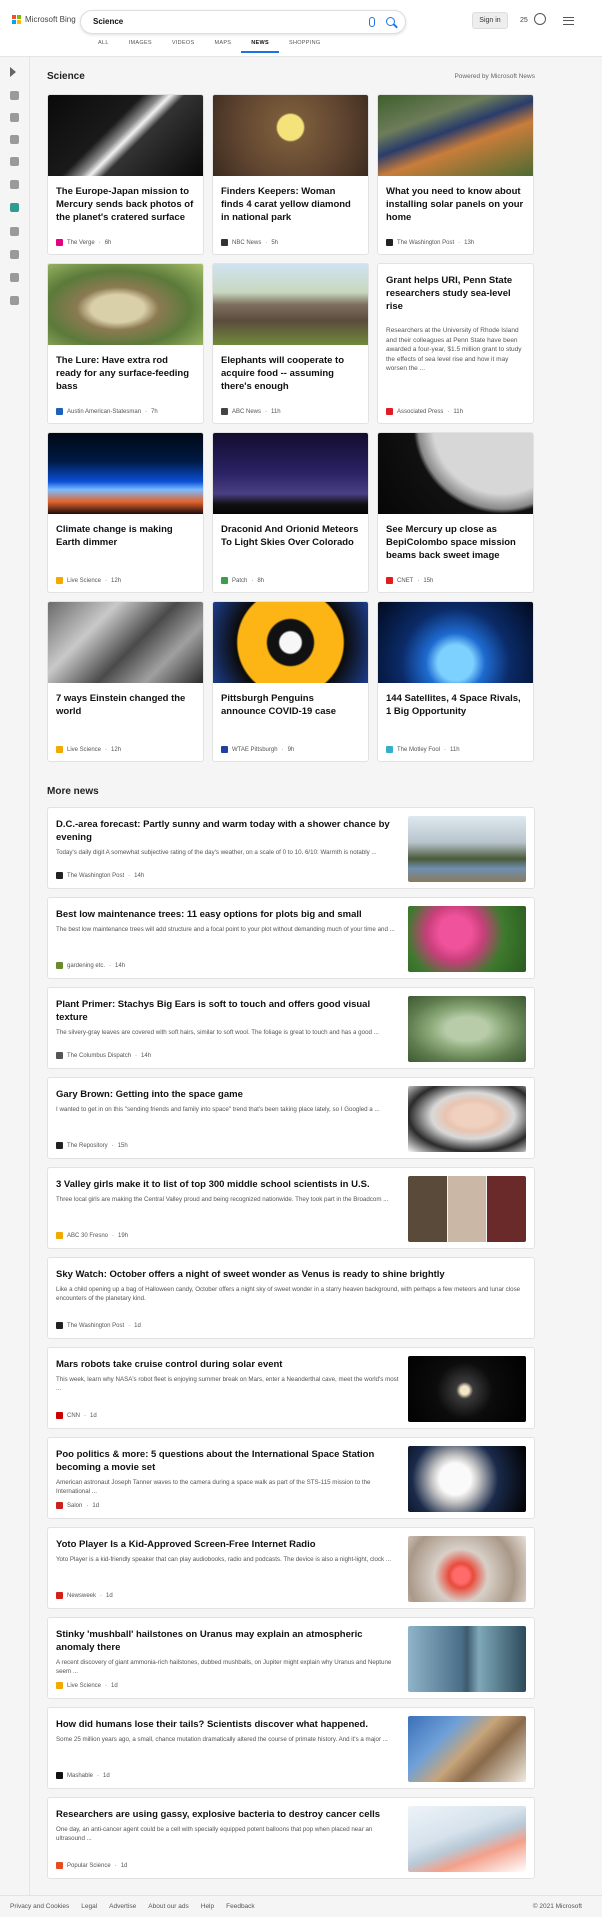 The width and height of the screenshot is (602, 1917). What do you see at coordinates (89, 1906) in the screenshot?
I see `footer-link: Legal` at bounding box center [89, 1906].